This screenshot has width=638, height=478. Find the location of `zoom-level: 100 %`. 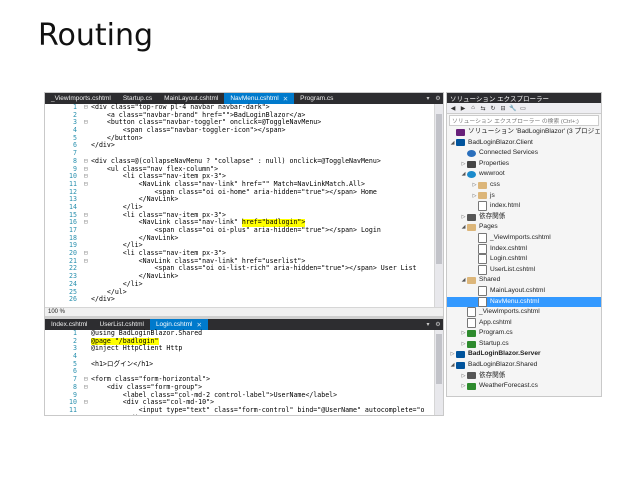

zoom-level: 100 % is located at coordinates (56, 312).